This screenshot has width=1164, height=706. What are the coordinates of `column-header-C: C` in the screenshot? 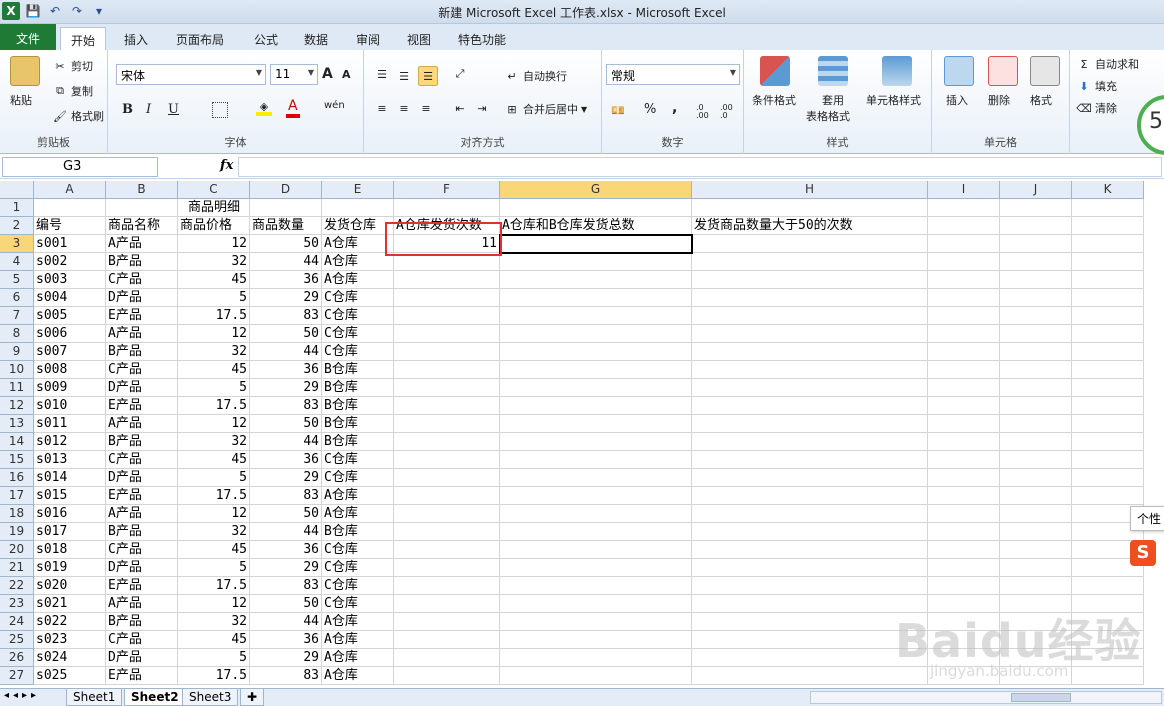 It's located at (214, 190).